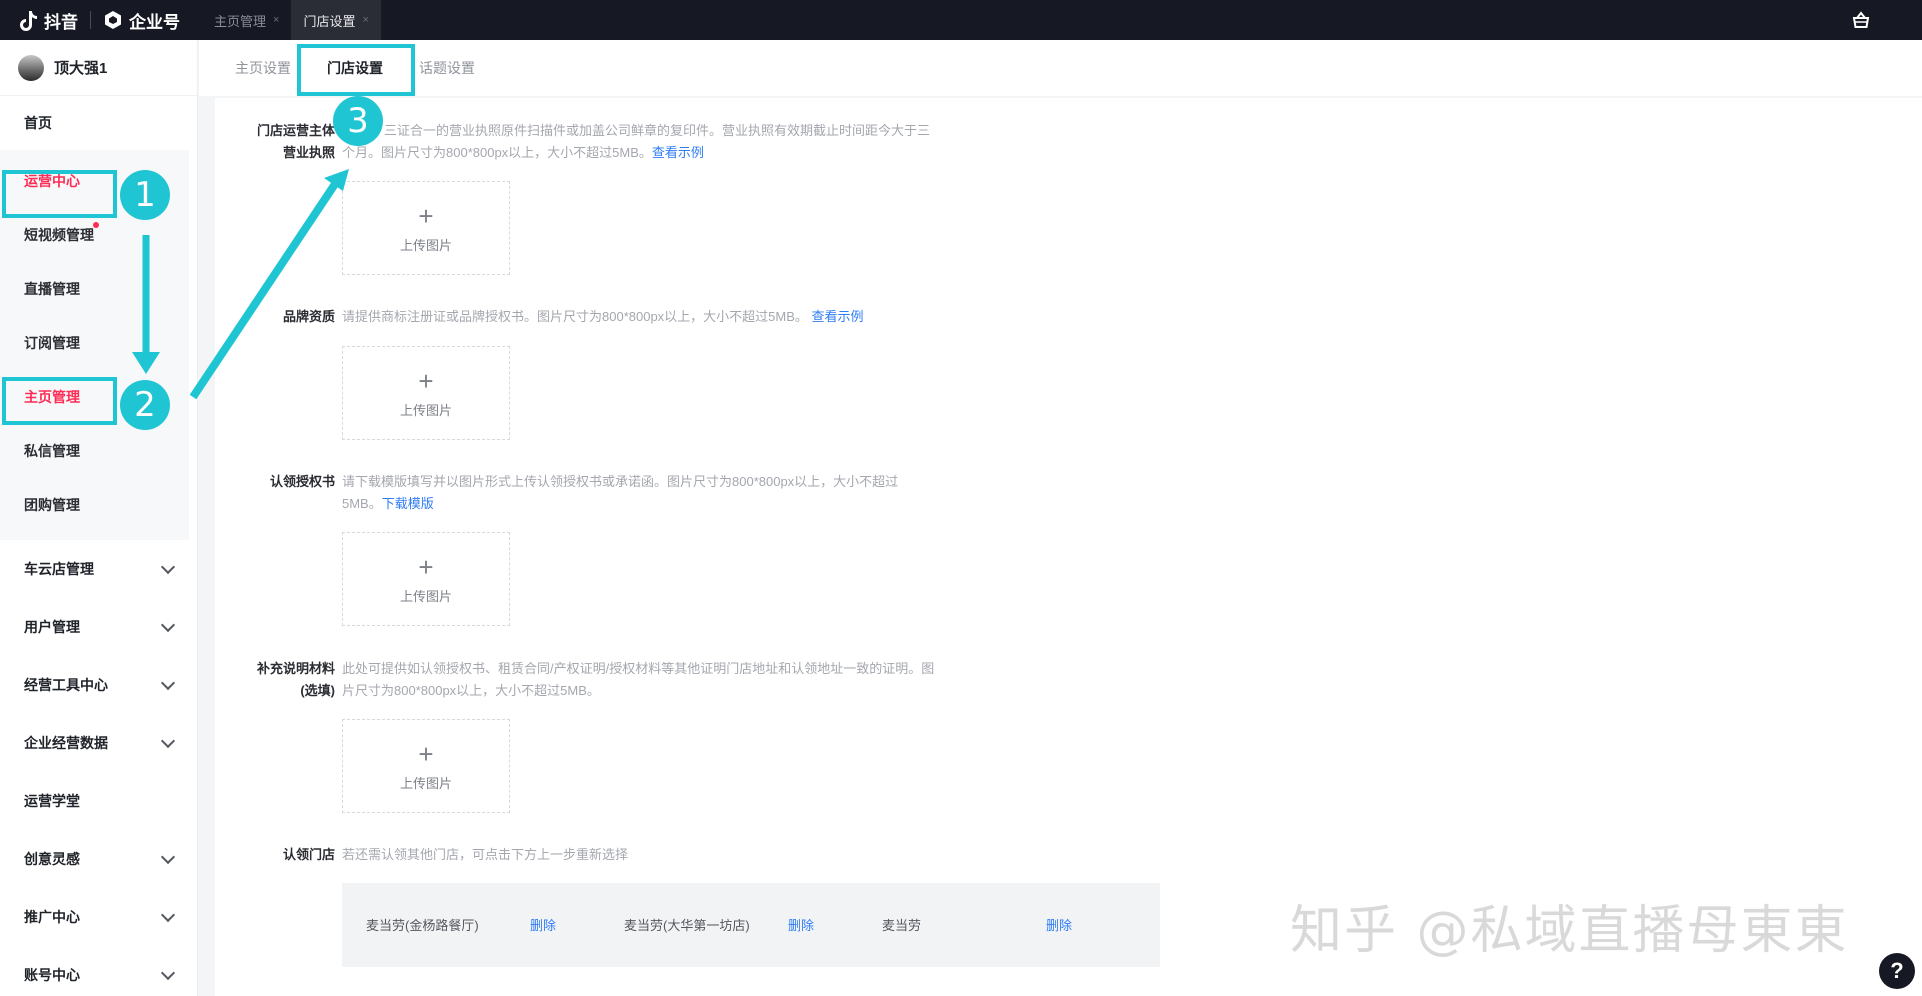 The width and height of the screenshot is (1922, 996). I want to click on watermark: 知乎 @私域直播母東東, so click(1569, 931).